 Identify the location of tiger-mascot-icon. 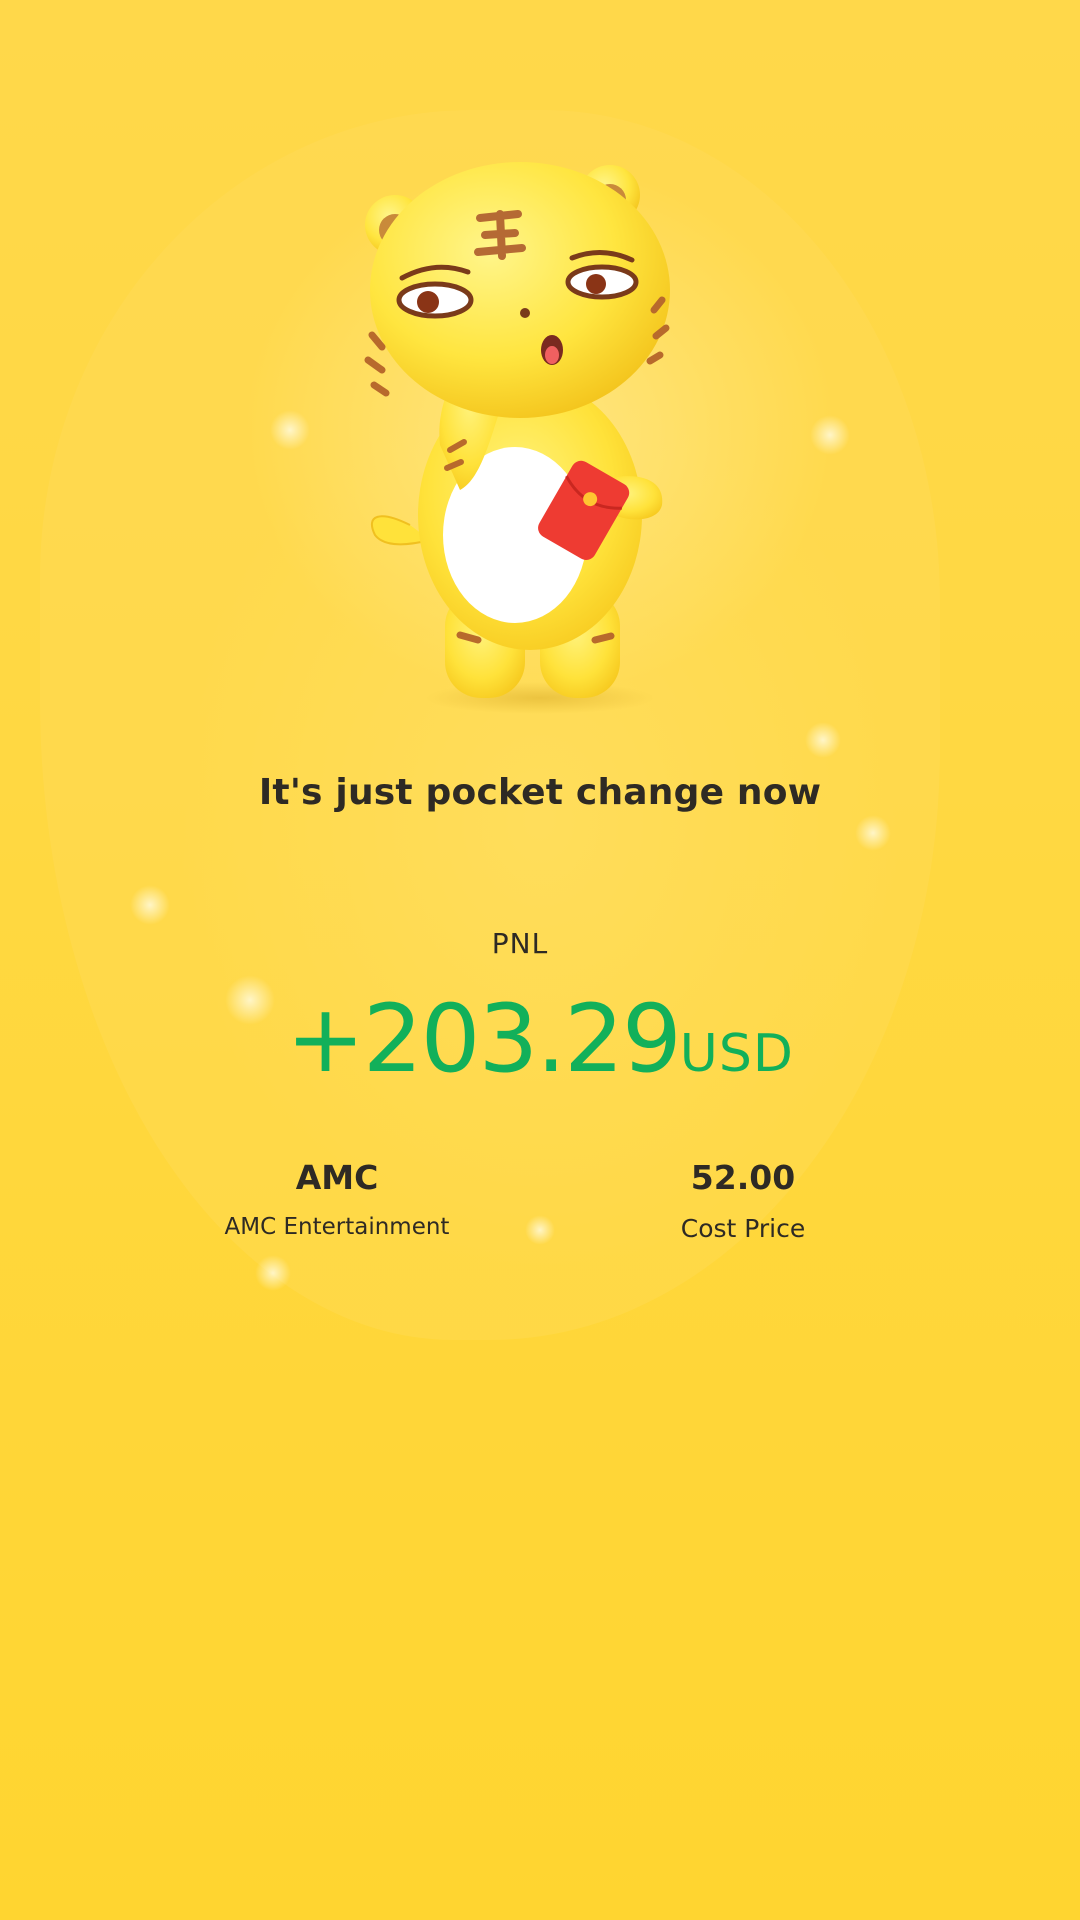
(517, 438).